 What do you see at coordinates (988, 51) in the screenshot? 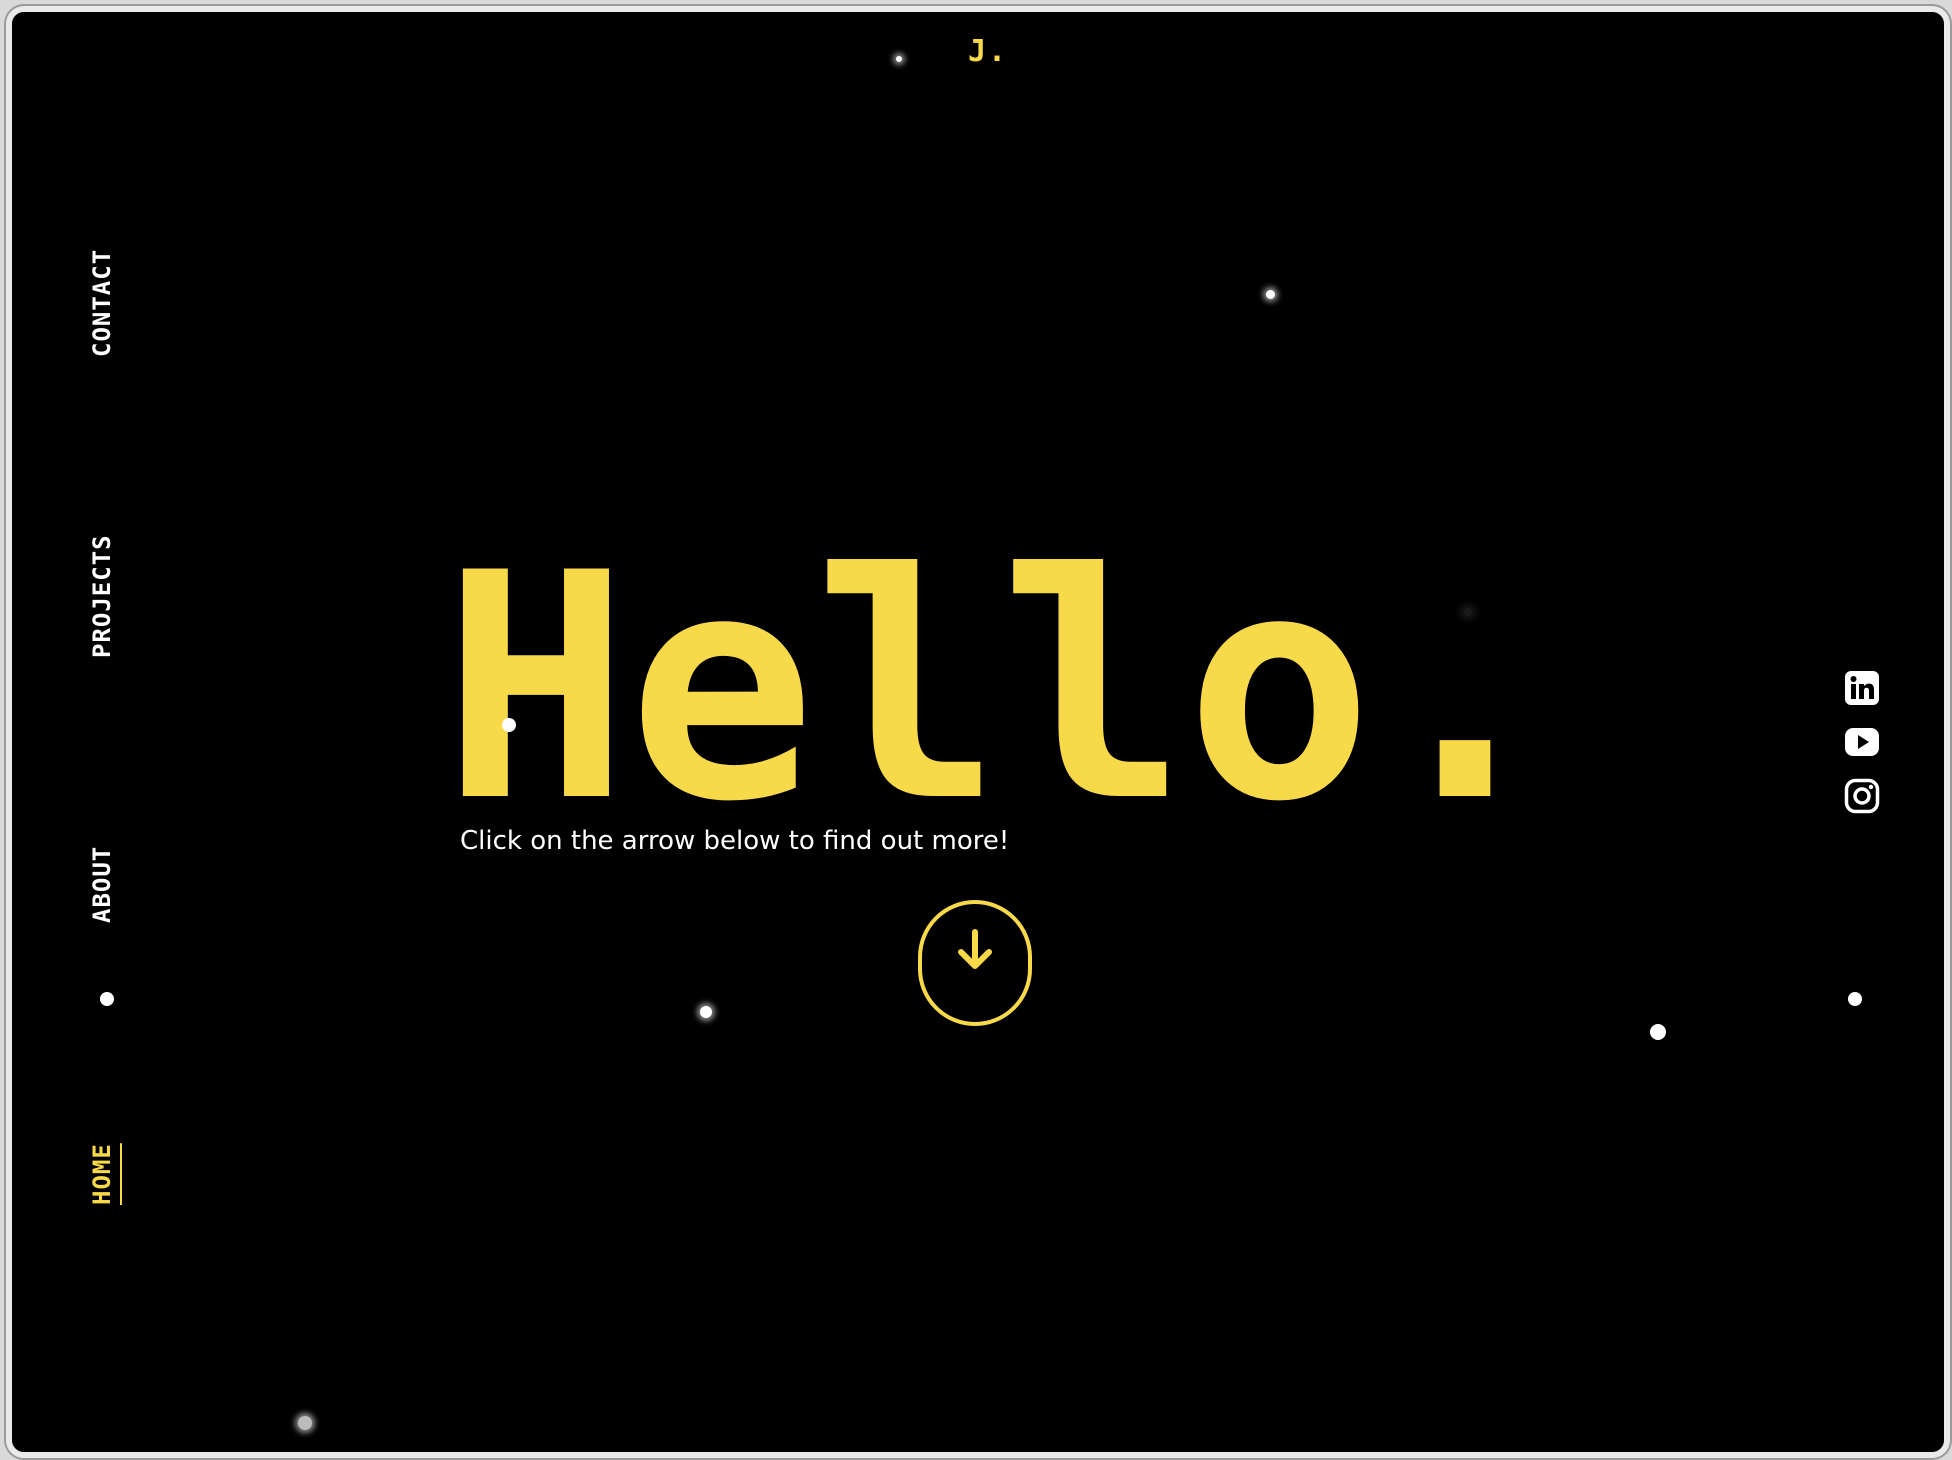
I see `site-logo: J.` at bounding box center [988, 51].